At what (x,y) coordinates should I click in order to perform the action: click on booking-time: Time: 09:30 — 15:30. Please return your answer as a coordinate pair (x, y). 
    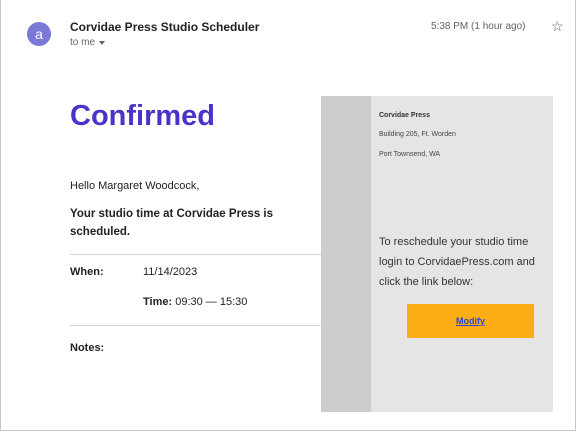
    Looking at the image, I should click on (195, 302).